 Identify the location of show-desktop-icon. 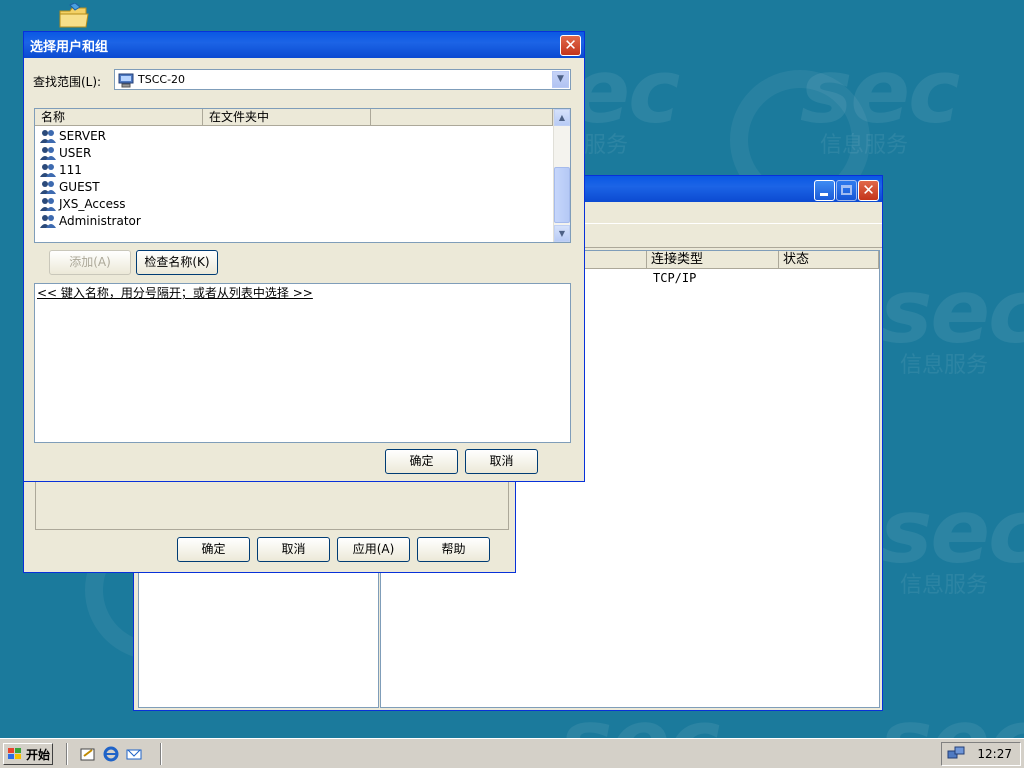
(88, 754).